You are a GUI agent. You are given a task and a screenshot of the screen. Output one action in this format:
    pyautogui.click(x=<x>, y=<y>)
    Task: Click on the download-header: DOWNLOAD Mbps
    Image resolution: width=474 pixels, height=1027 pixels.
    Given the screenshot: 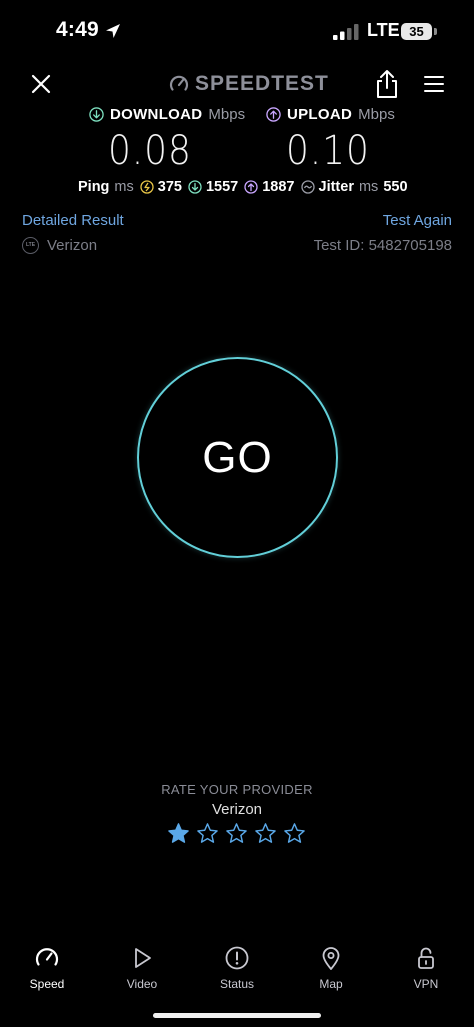 What is the action you would take?
    pyautogui.click(x=167, y=114)
    